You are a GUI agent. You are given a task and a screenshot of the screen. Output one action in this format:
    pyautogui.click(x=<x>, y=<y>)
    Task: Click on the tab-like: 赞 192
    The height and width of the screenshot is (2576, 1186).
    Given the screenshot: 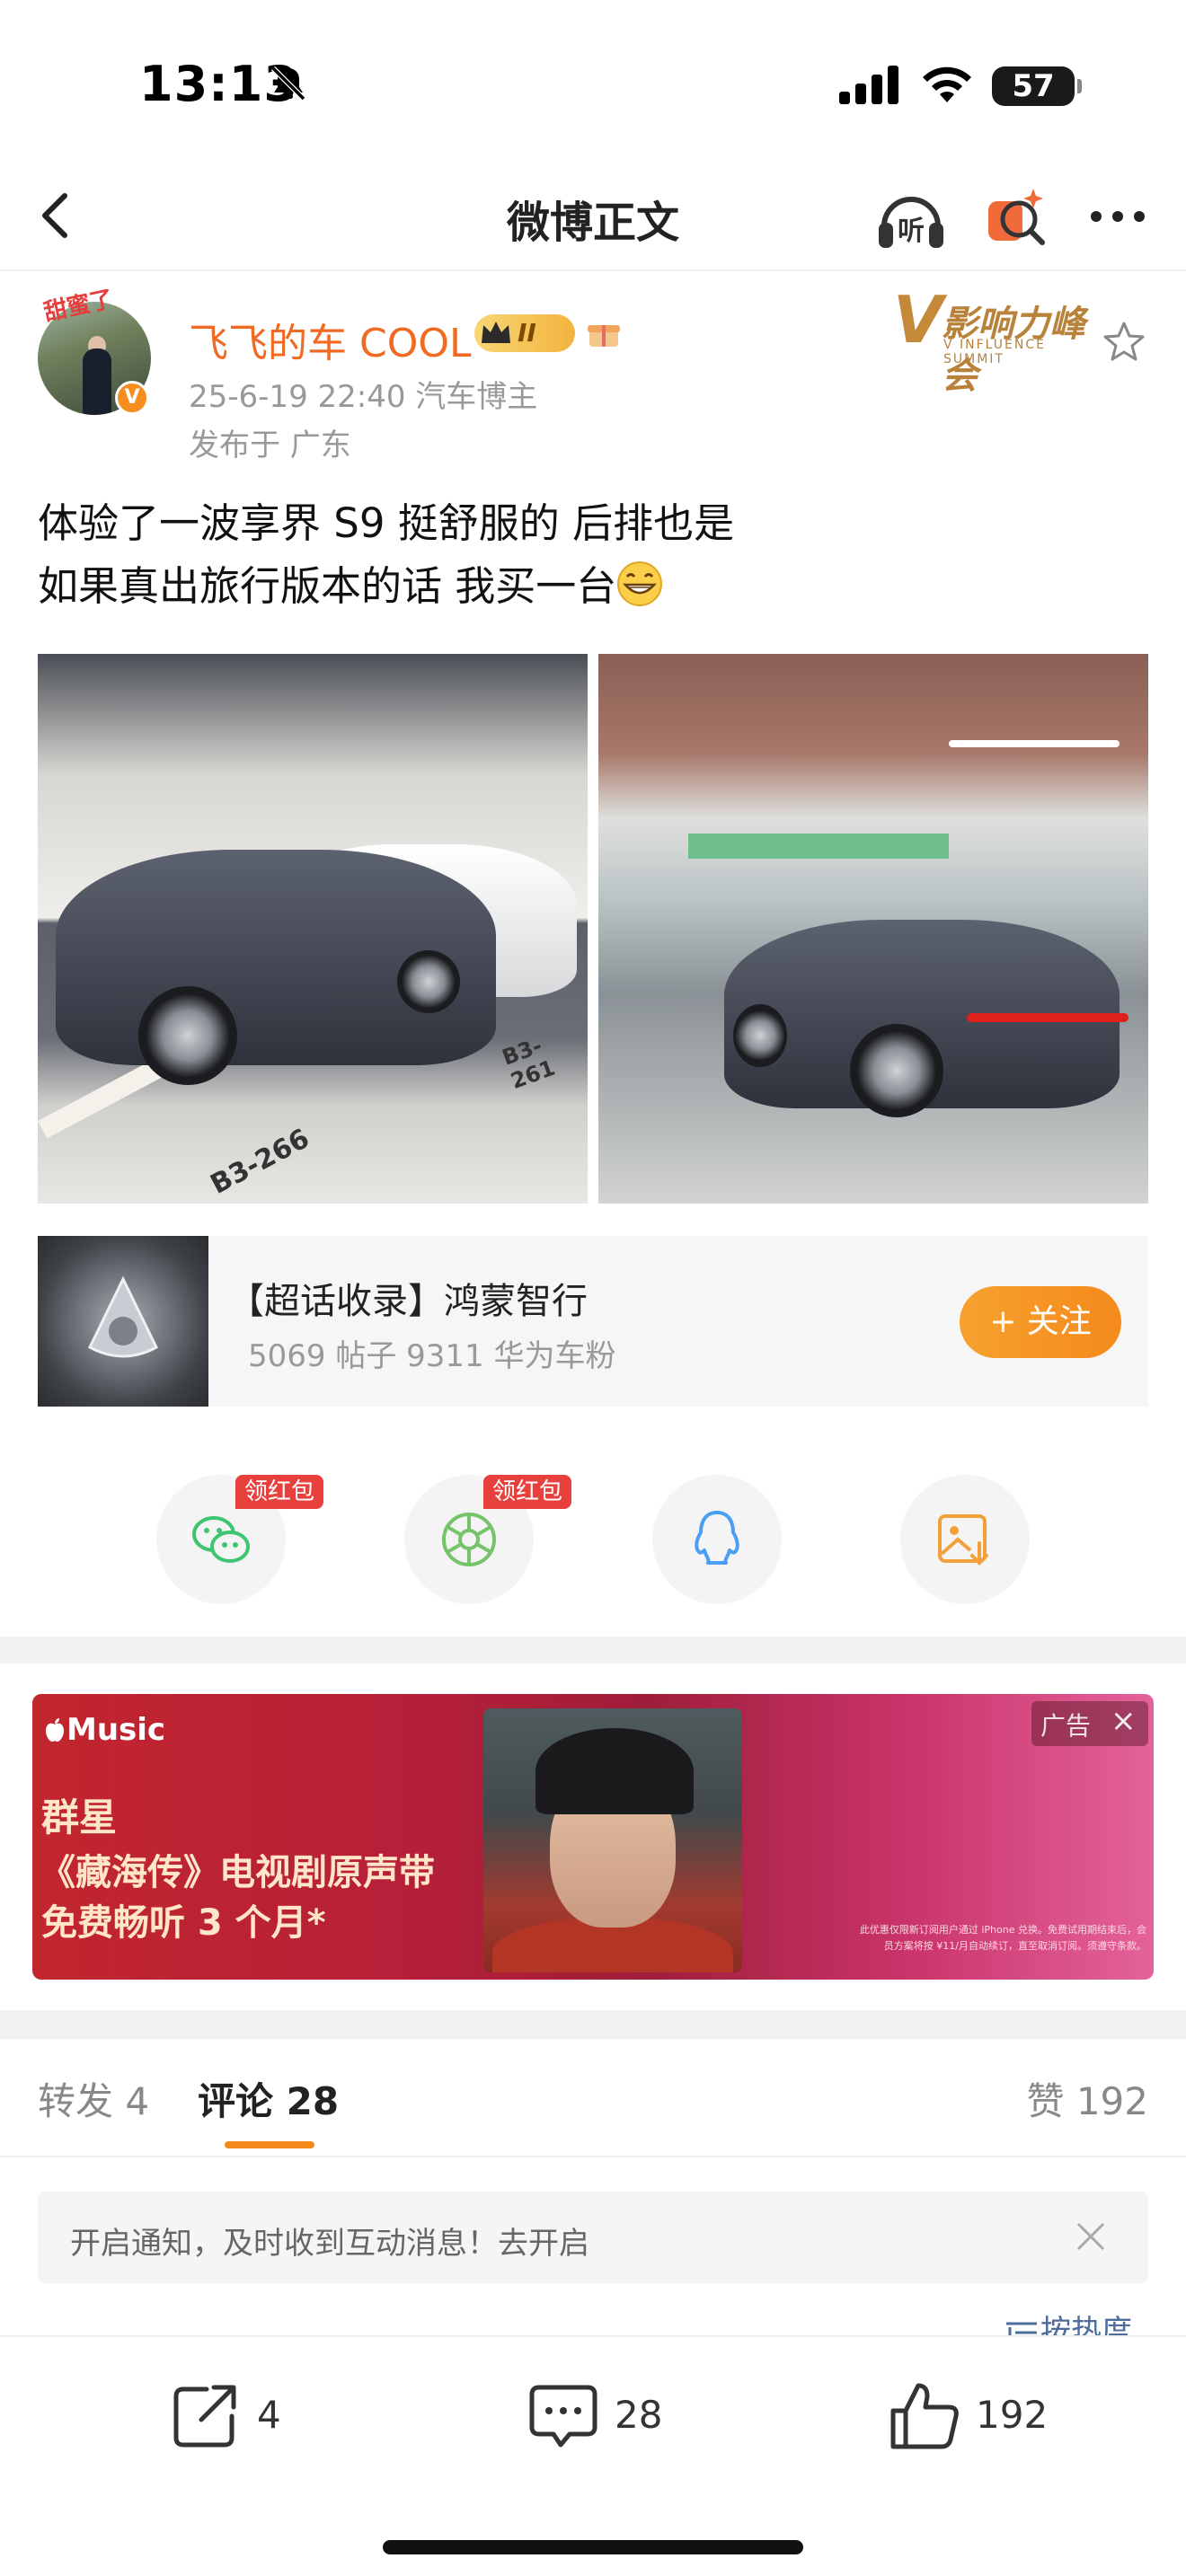 What is the action you would take?
    pyautogui.click(x=1087, y=2098)
    